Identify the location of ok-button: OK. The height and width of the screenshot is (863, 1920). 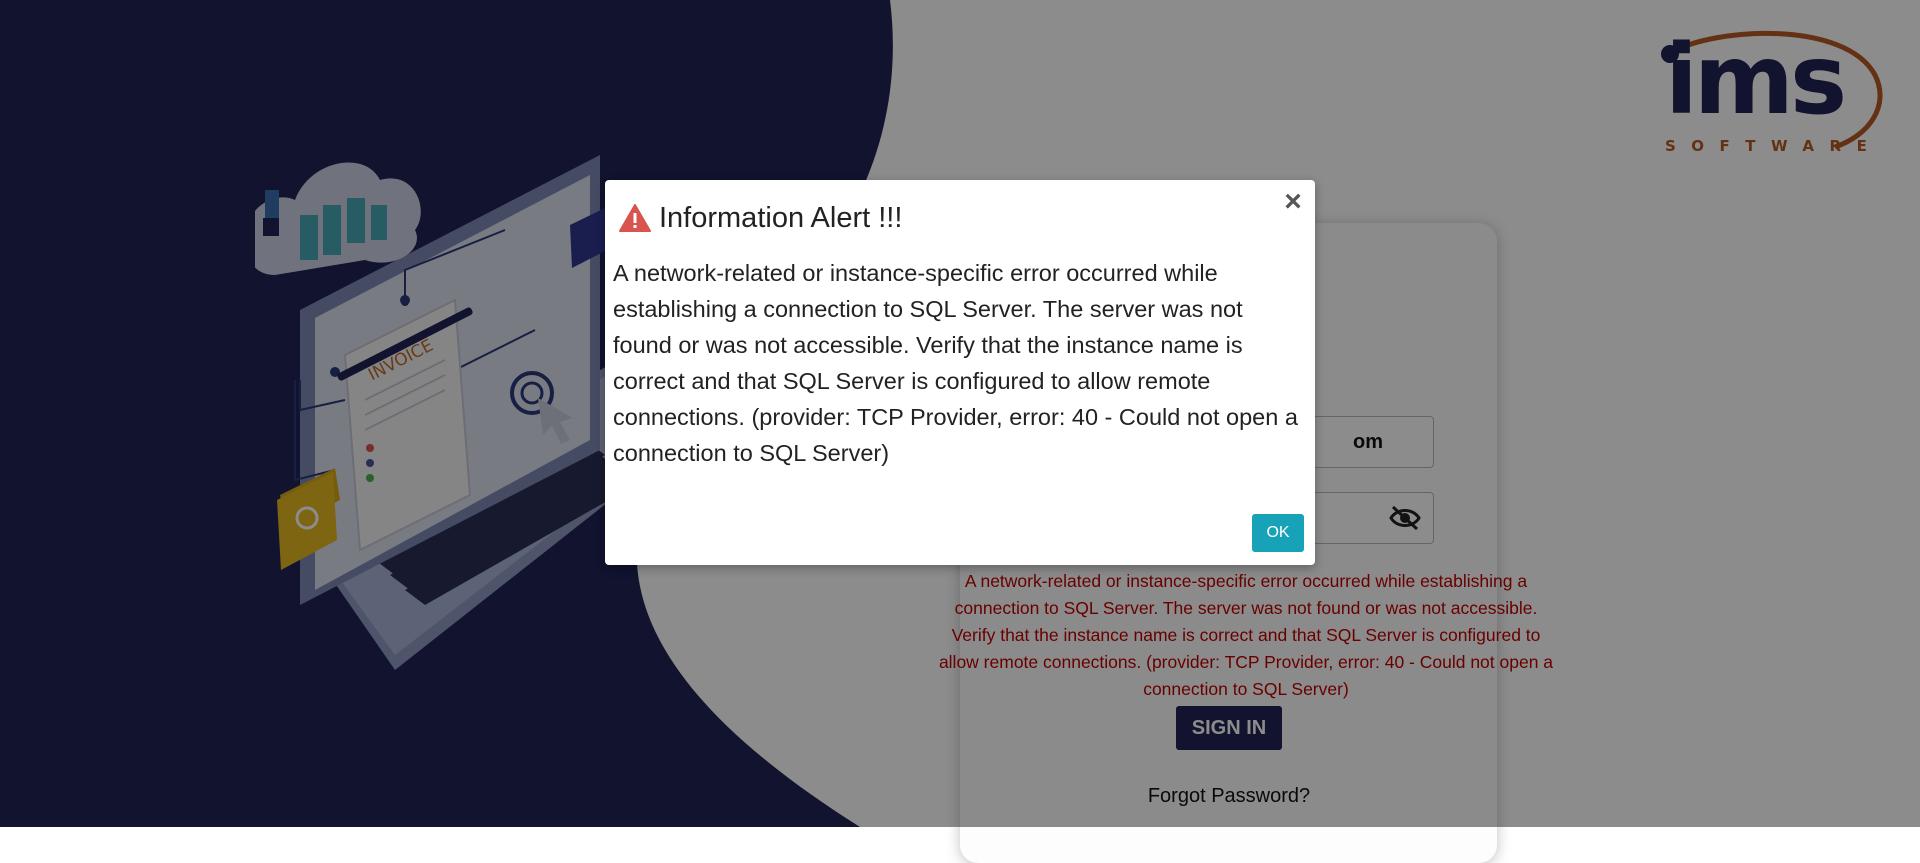
(1278, 533).